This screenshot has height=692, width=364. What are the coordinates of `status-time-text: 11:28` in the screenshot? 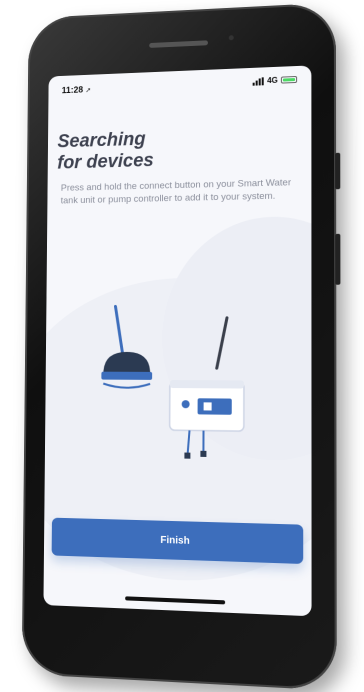 It's located at (72, 90).